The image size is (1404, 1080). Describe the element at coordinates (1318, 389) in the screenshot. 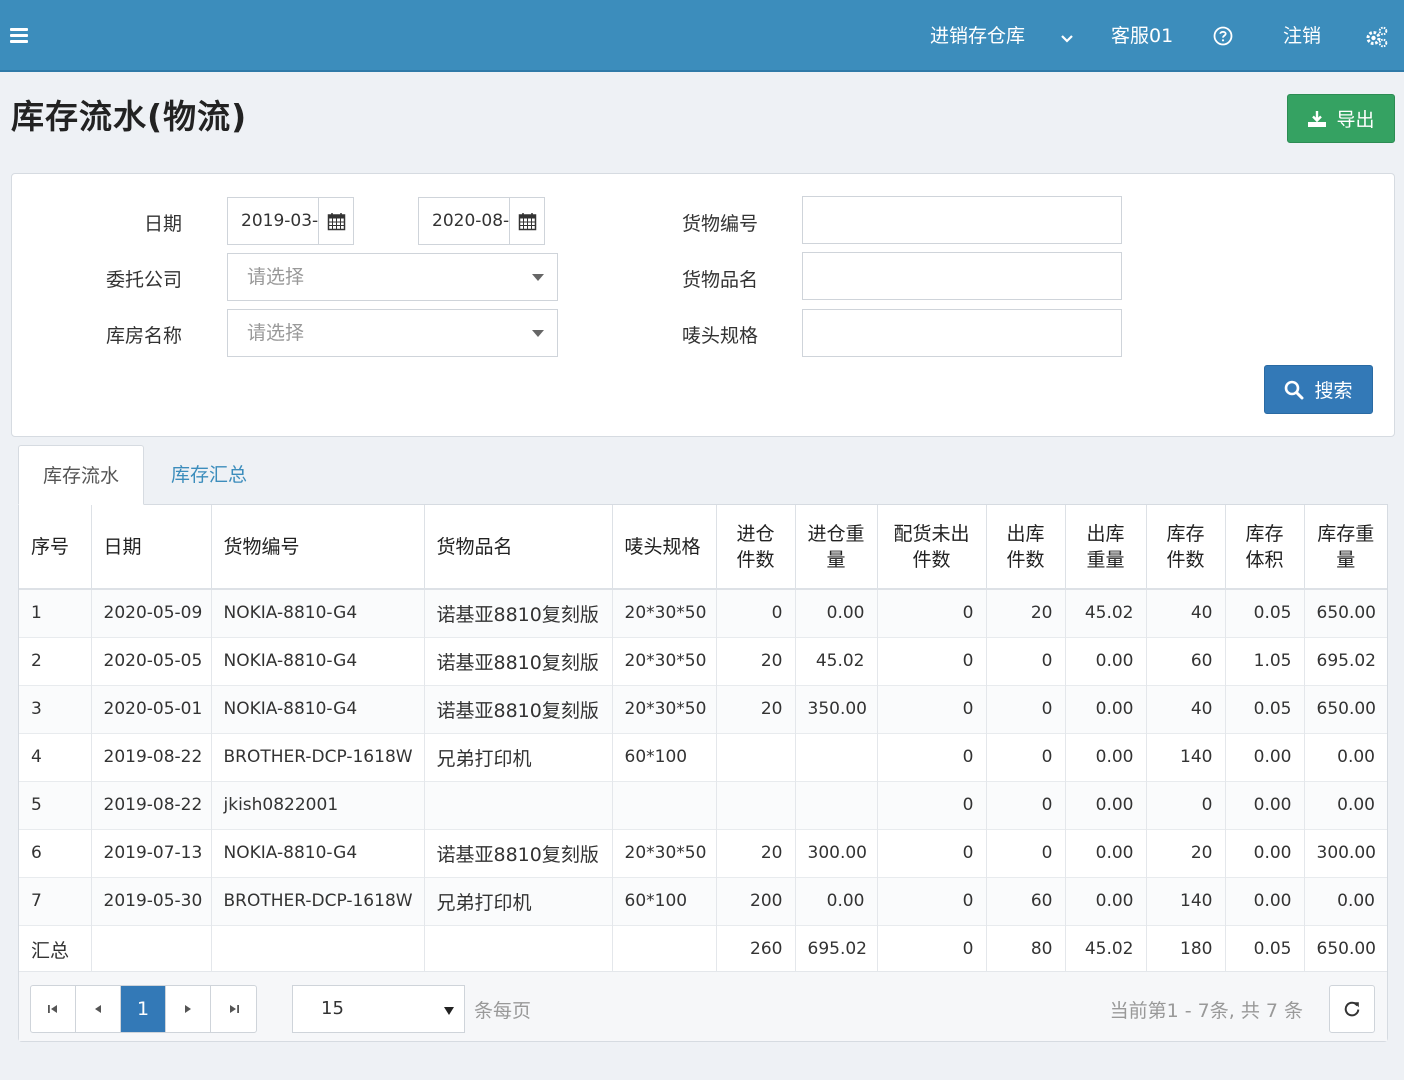

I see `search-button: 搜索` at that location.